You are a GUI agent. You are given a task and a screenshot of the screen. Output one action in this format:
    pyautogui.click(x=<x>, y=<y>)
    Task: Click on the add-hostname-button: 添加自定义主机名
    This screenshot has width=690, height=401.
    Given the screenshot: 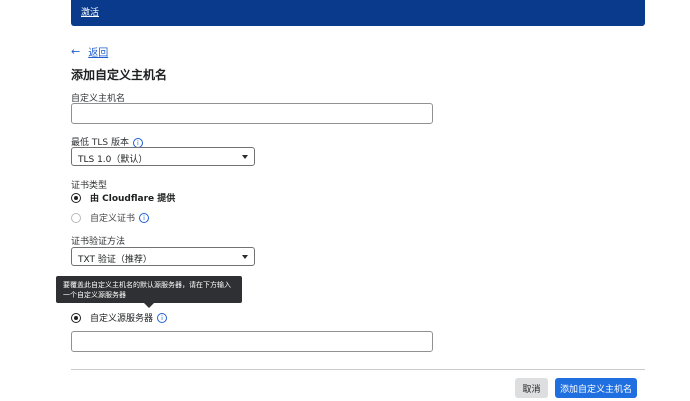 What is the action you would take?
    pyautogui.click(x=596, y=388)
    